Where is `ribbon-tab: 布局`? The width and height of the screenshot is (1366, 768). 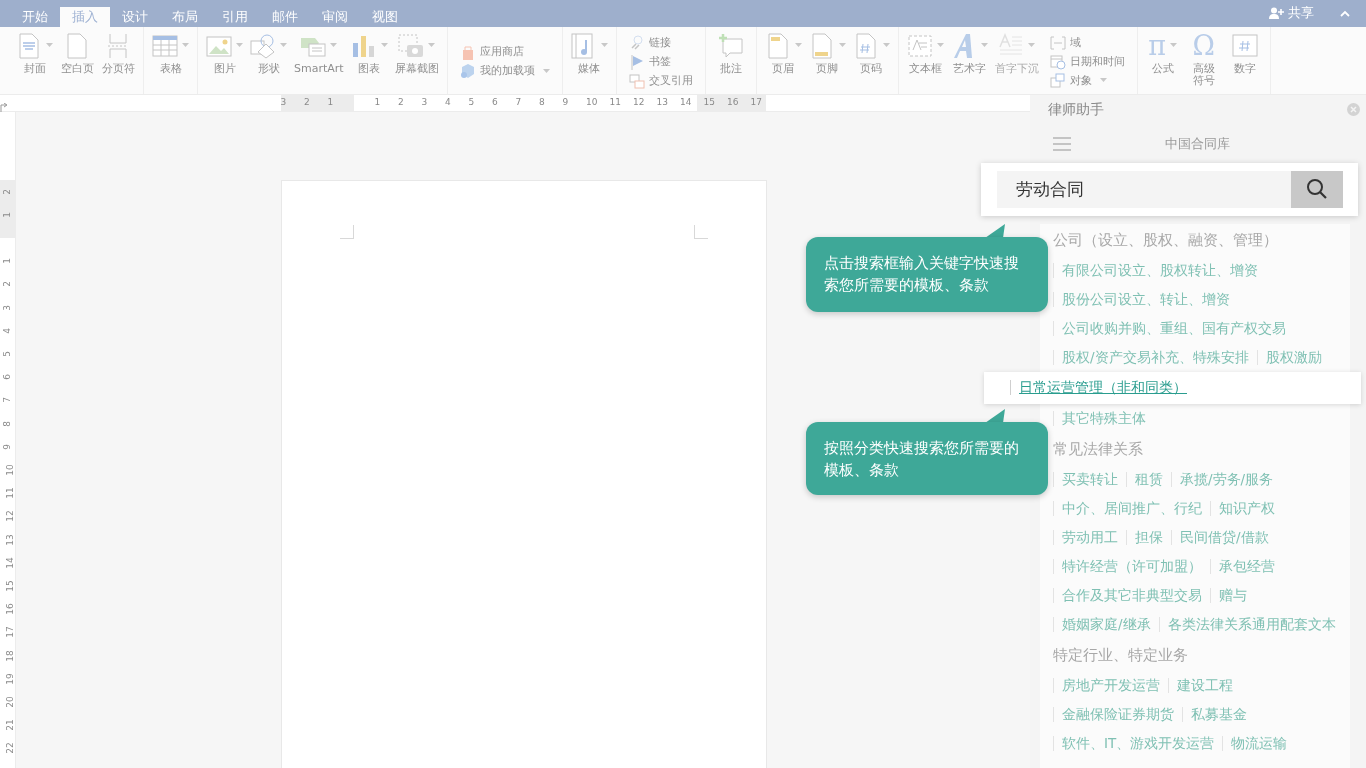
ribbon-tab: 布局 is located at coordinates (185, 17).